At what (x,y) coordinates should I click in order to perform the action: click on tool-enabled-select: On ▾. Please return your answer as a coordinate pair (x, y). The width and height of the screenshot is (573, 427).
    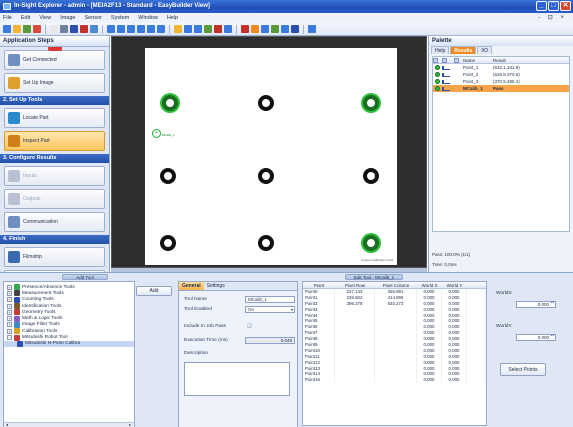
    Looking at the image, I should click on (270, 309).